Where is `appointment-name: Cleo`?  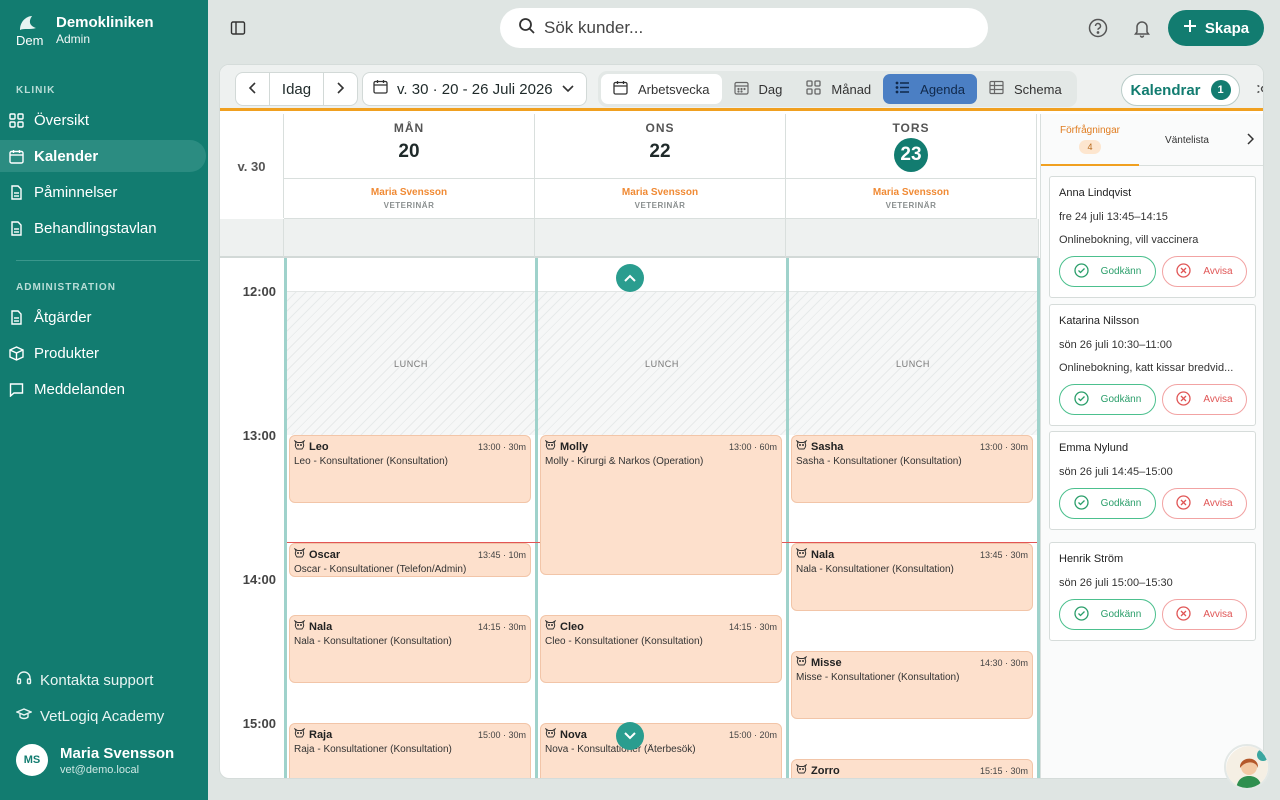
appointment-name: Cleo is located at coordinates (572, 627).